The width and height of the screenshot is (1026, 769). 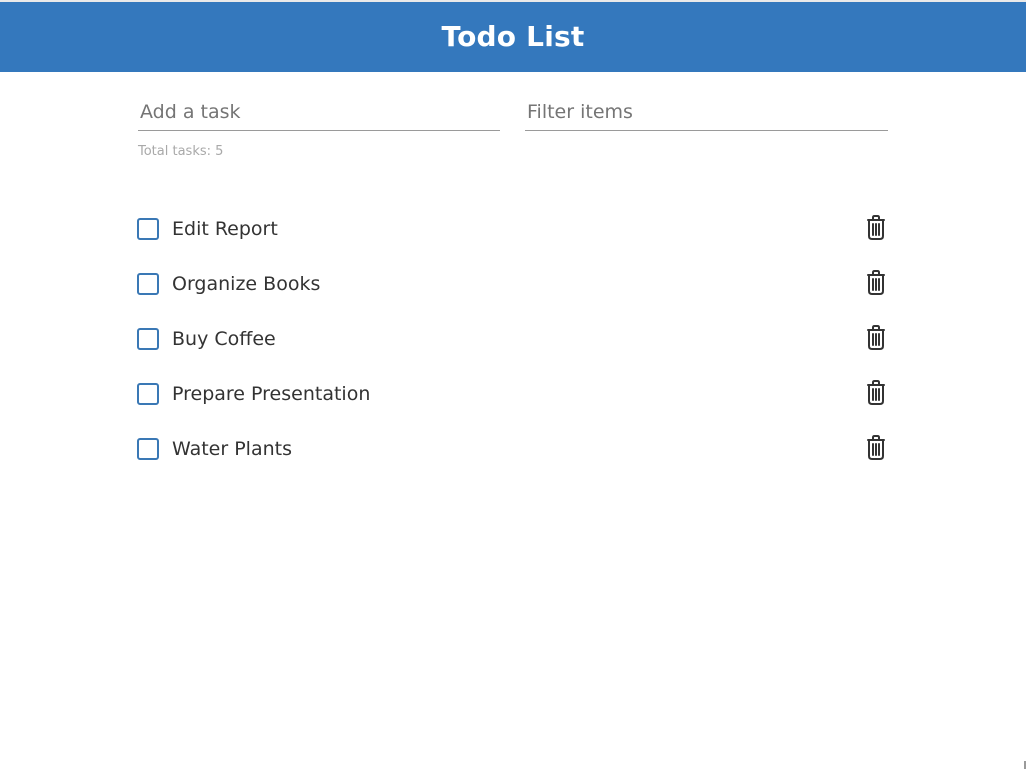 I want to click on todo-label: Edit Report, so click(x=225, y=228).